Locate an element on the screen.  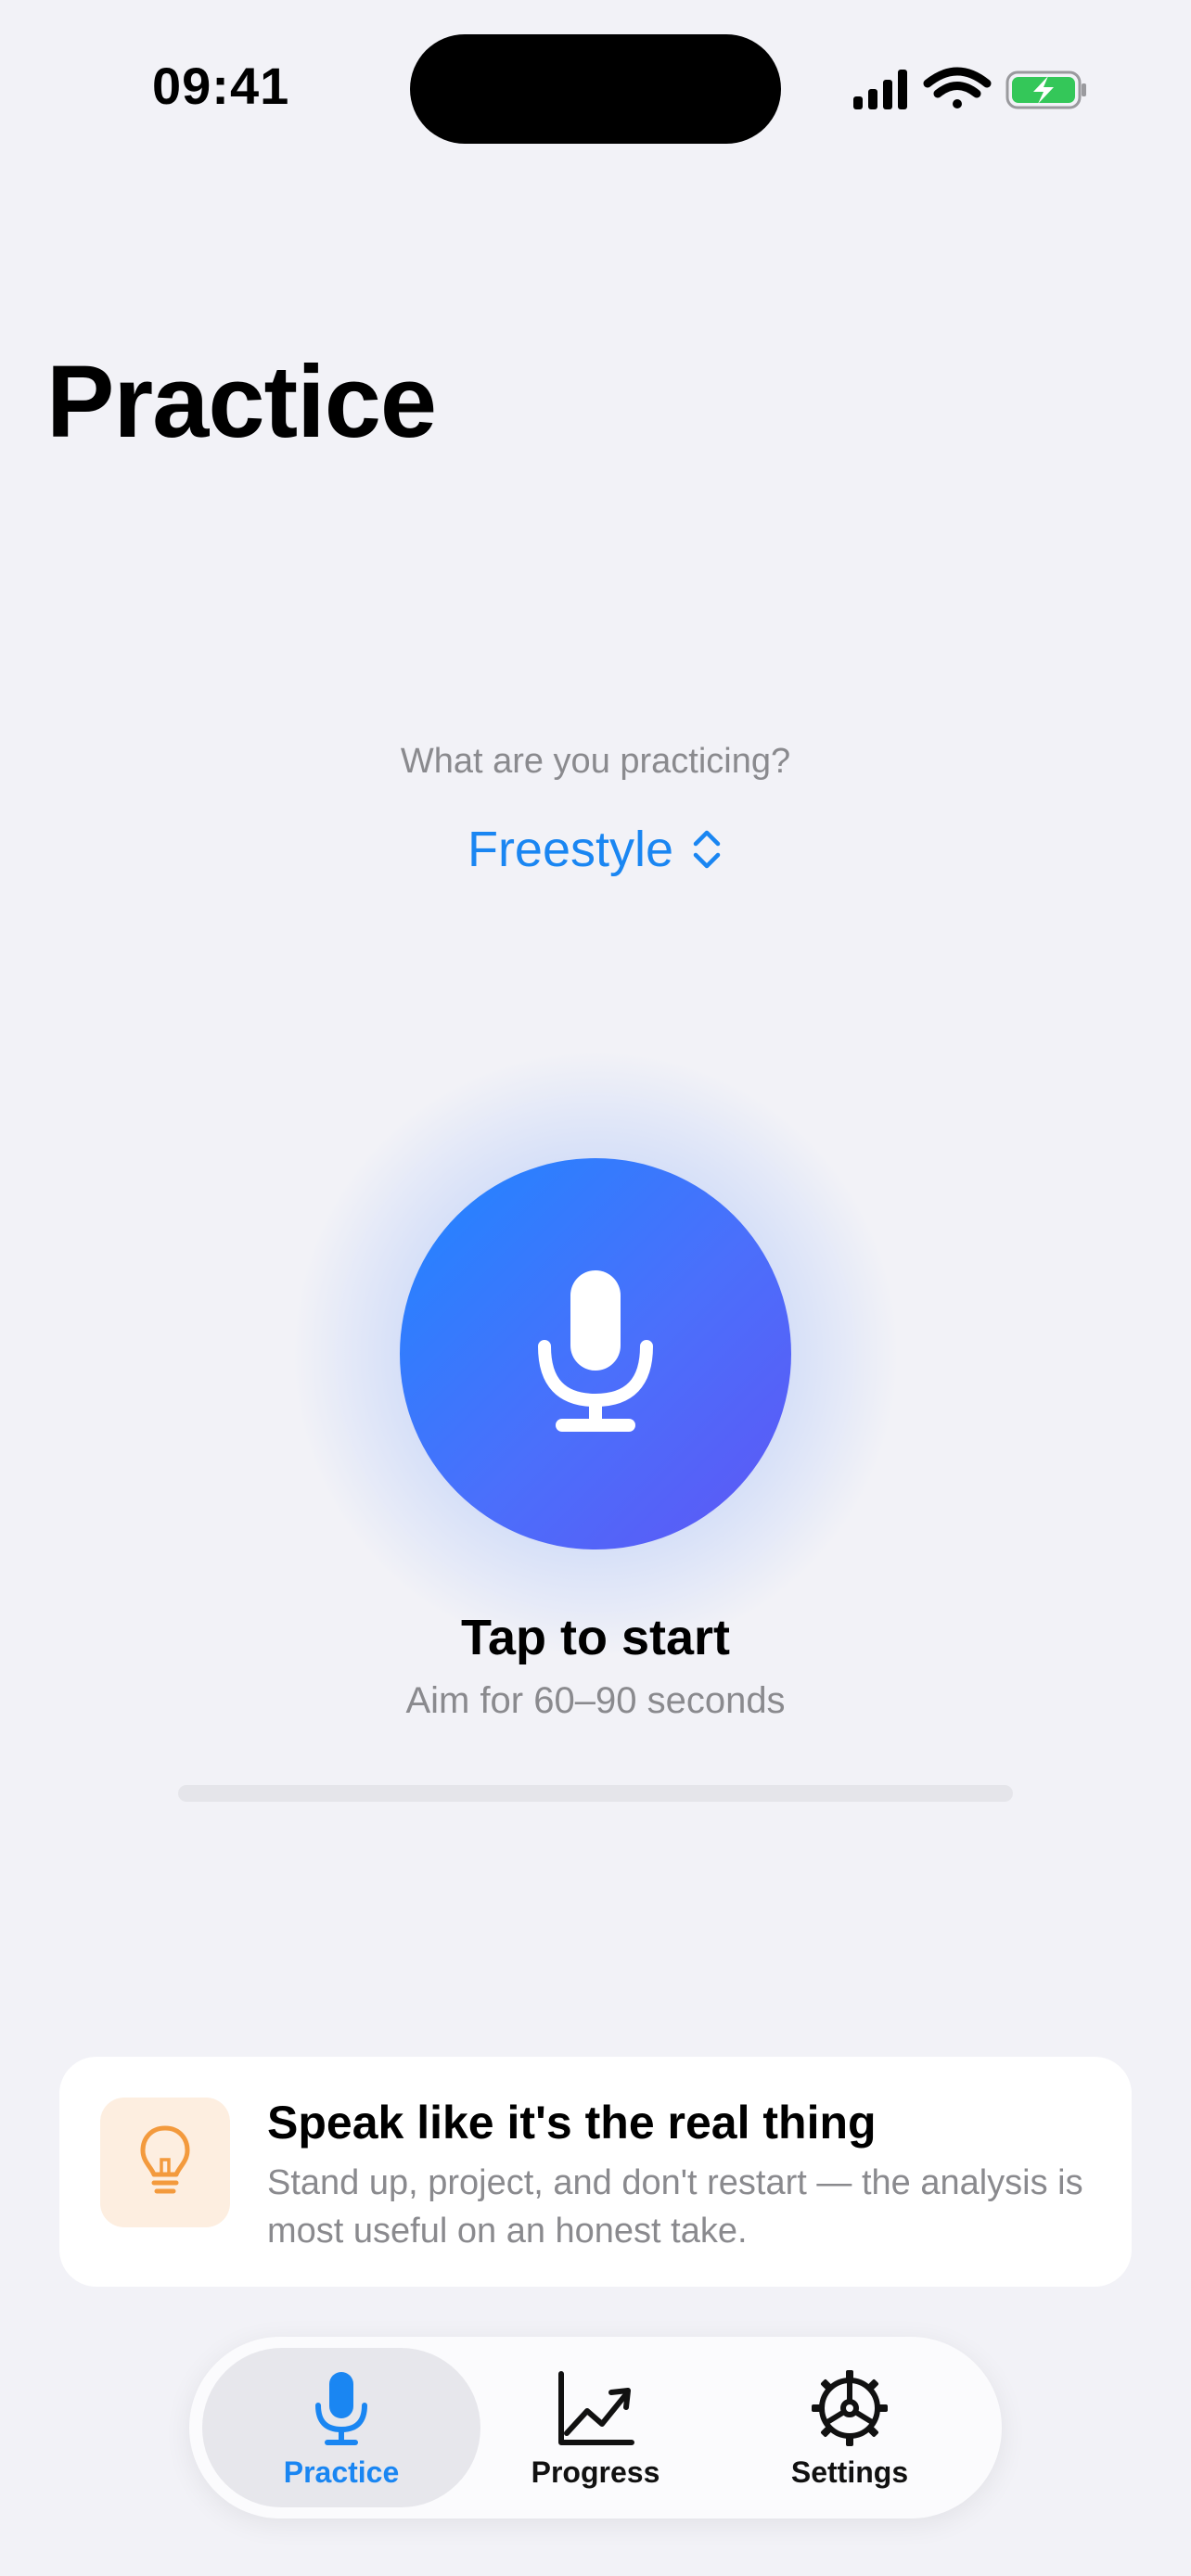
page-title: Practice is located at coordinates (241, 402).